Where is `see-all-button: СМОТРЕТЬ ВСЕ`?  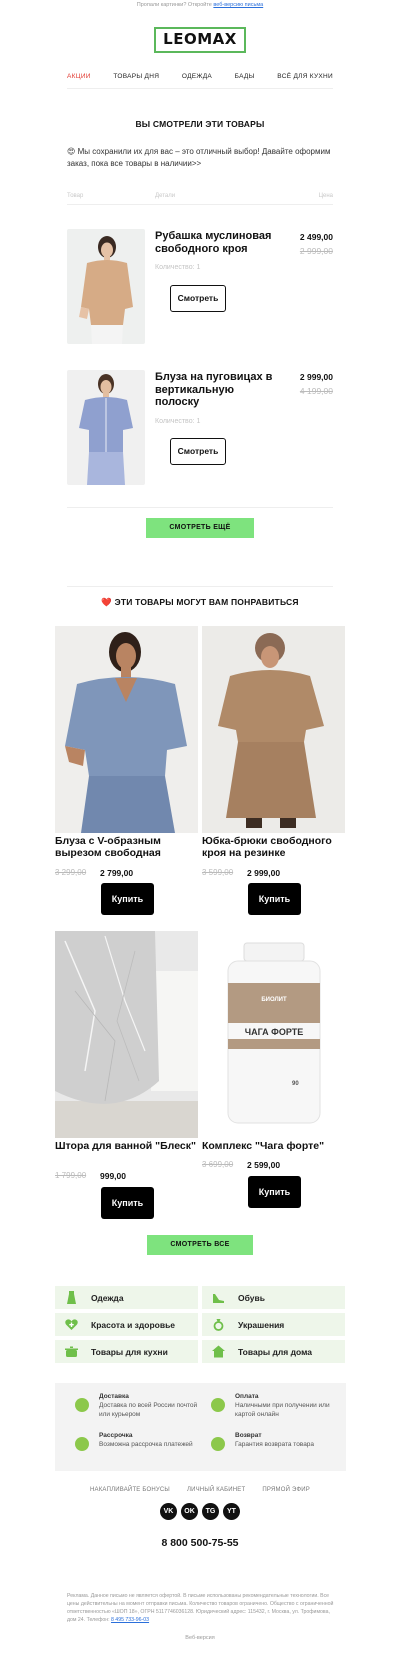
see-all-button: СМОТРЕТЬ ВСЕ is located at coordinates (200, 1245).